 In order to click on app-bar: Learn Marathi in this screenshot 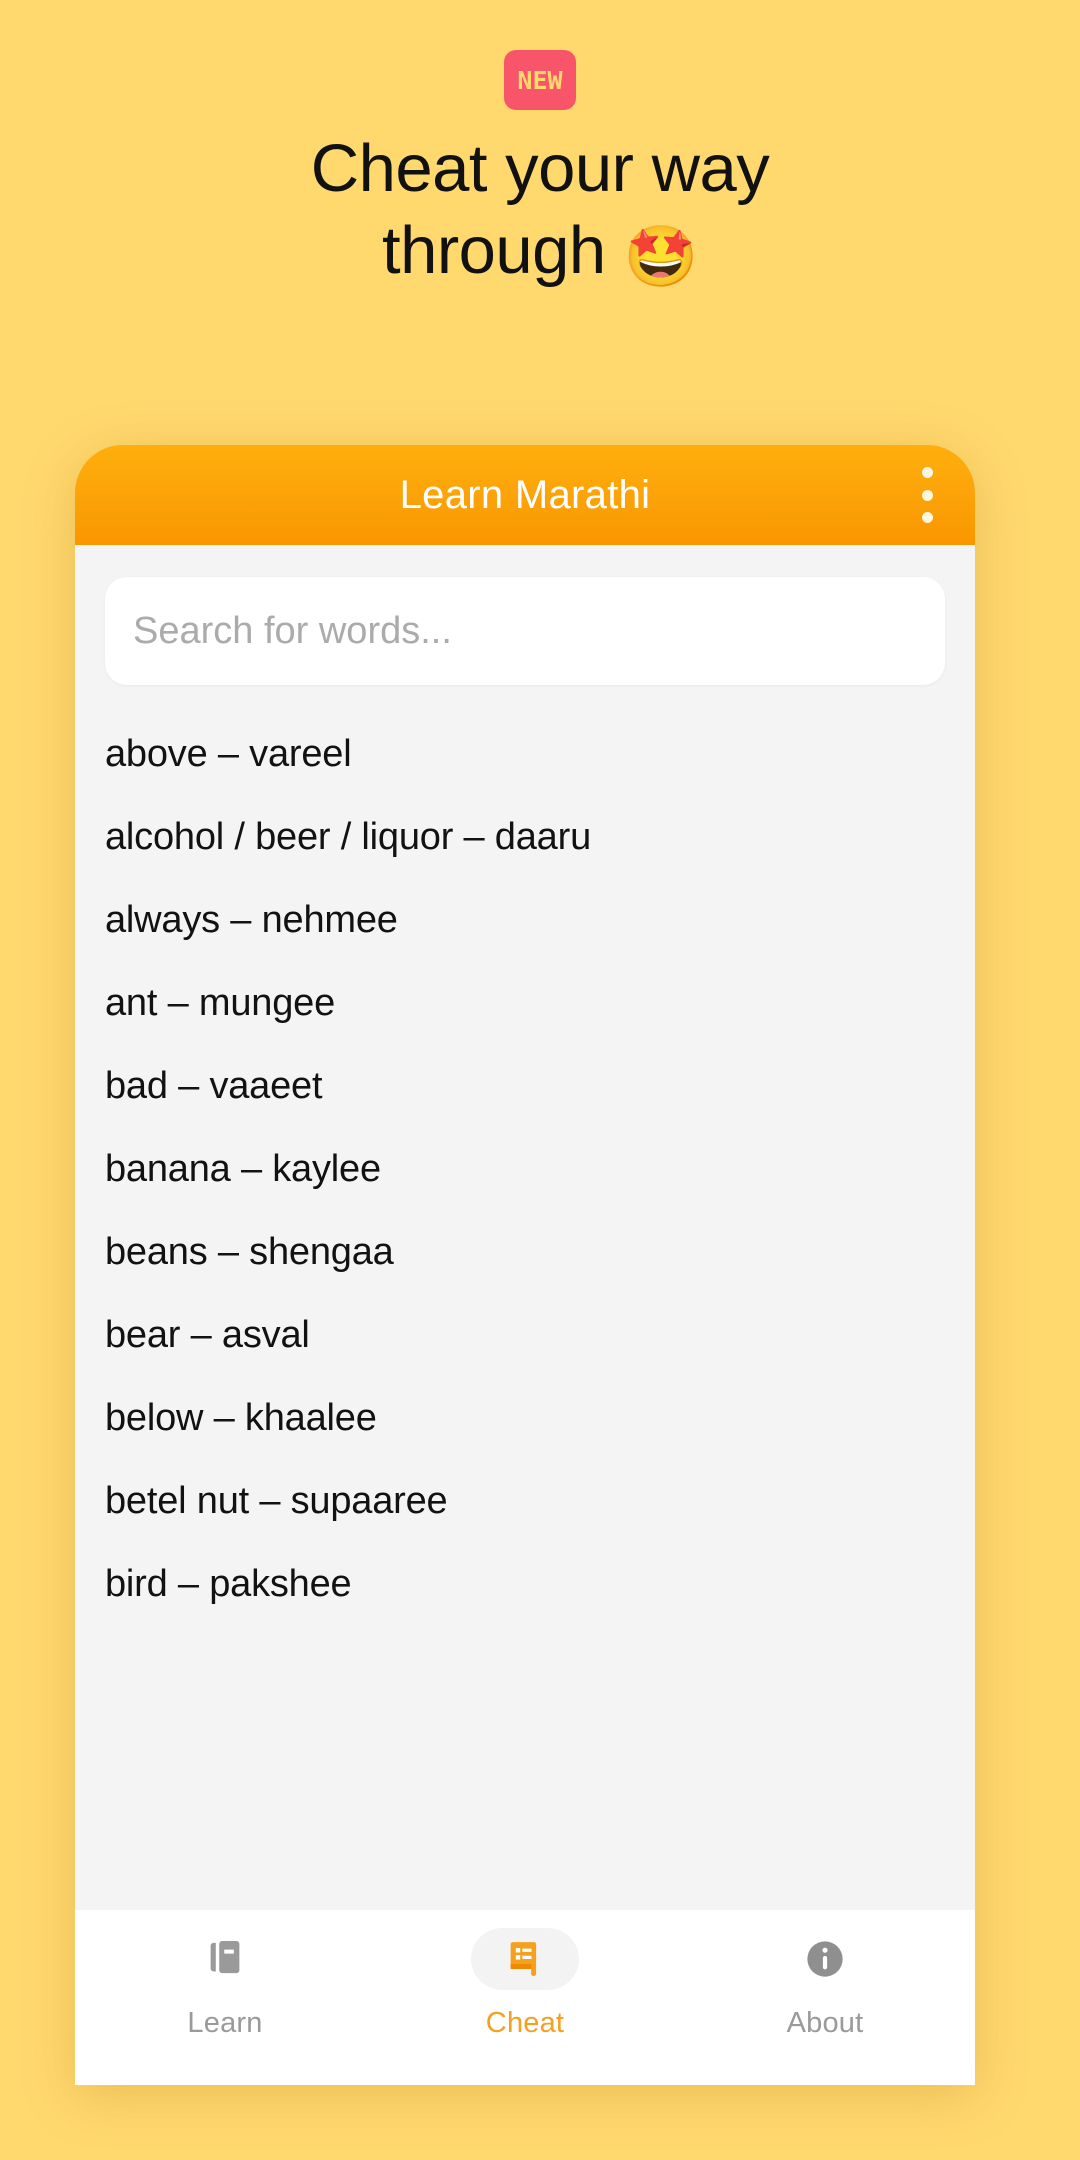, I will do `click(525, 495)`.